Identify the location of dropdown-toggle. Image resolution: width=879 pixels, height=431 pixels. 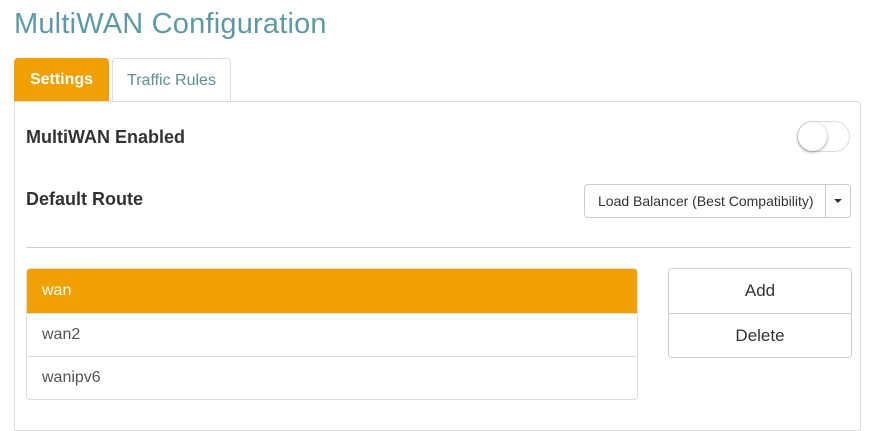
(837, 201).